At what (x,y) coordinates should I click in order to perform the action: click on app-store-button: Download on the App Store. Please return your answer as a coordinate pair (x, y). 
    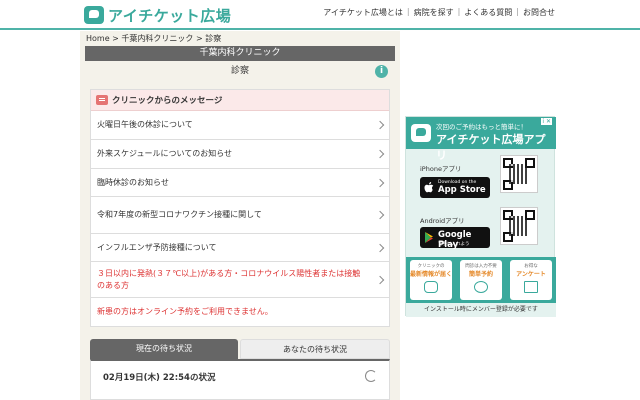
    Looking at the image, I should click on (455, 187).